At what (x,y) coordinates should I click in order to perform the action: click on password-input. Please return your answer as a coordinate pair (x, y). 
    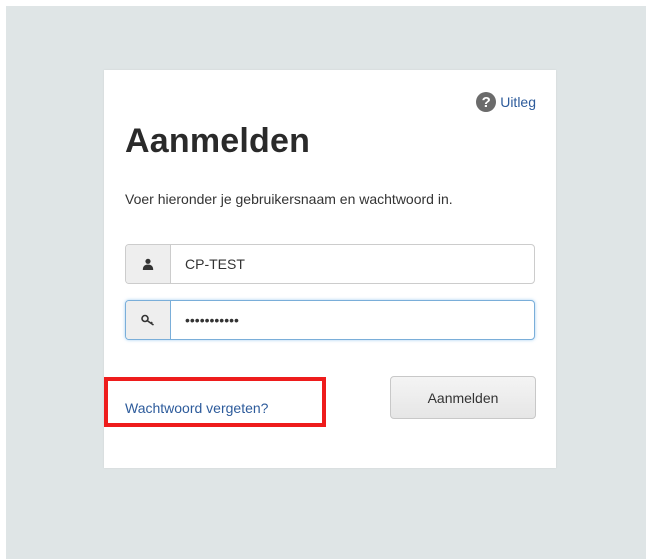
    Looking at the image, I should click on (352, 320).